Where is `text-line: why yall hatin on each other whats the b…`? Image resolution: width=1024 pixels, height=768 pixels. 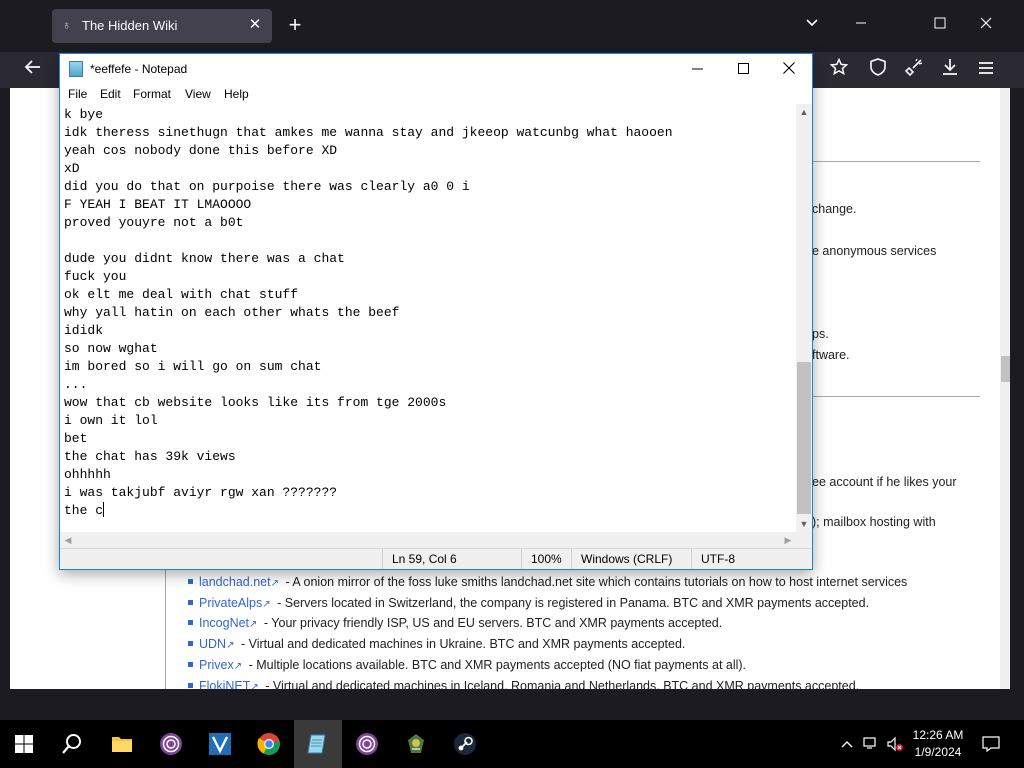
text-line: why yall hatin on each other whats the b… is located at coordinates (430, 313).